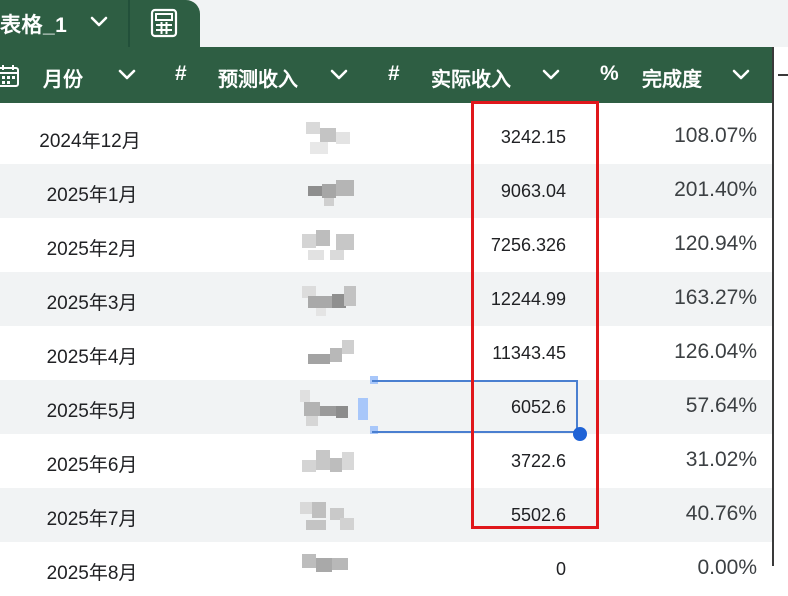  Describe the element at coordinates (258, 77) in the screenshot. I see `header-forecast: 预测收入` at that location.